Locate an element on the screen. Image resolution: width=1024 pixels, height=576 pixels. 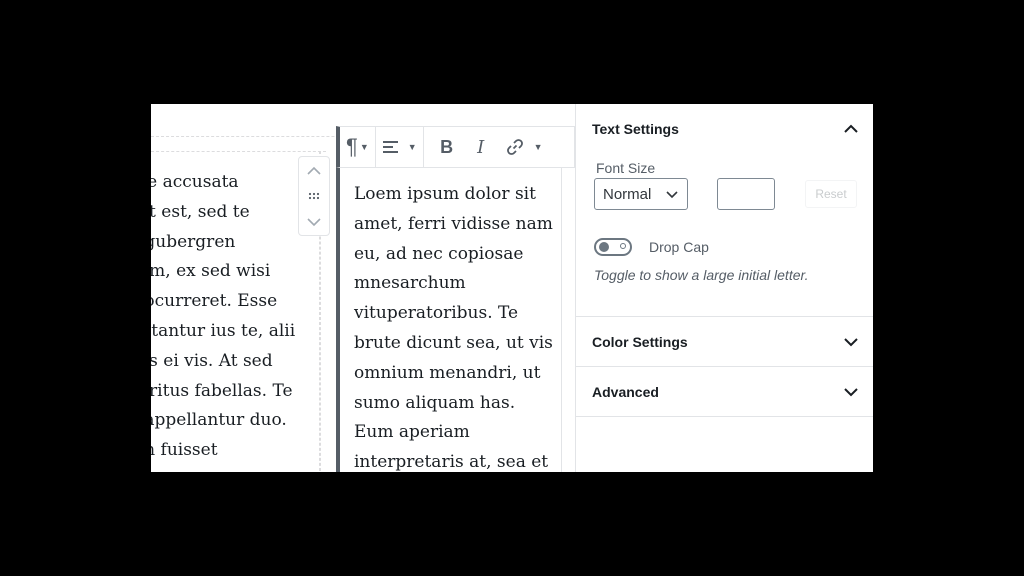
reset-button: Reset is located at coordinates (831, 194).